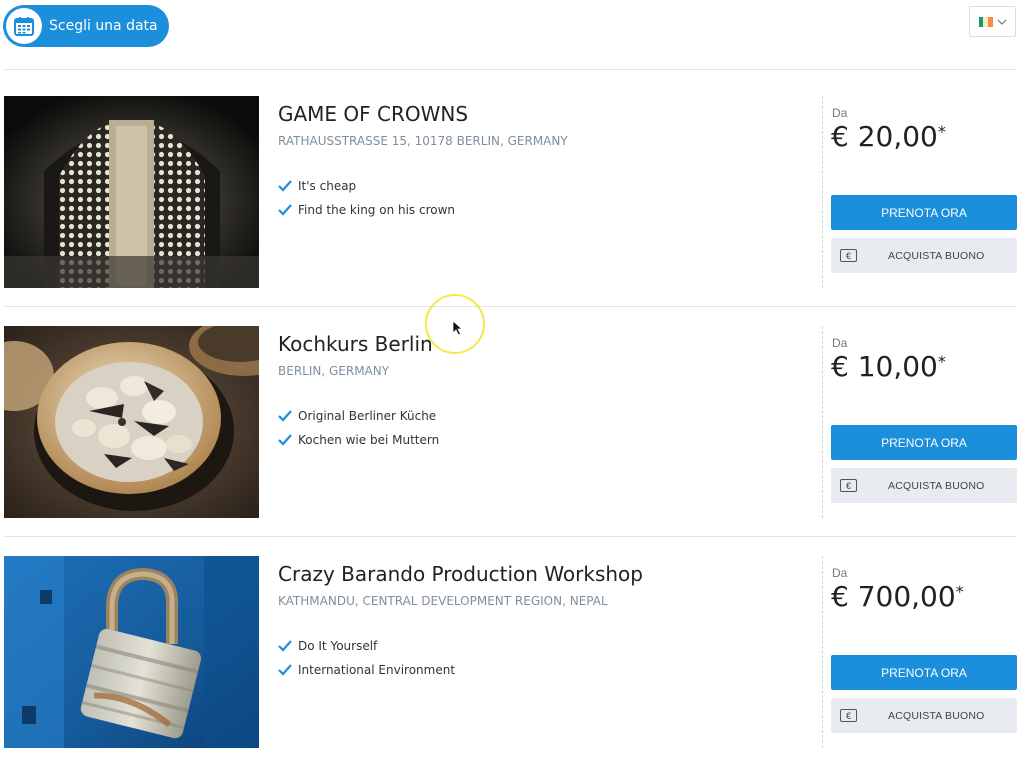  I want to click on choose-date-label: Scegli una data, so click(103, 26).